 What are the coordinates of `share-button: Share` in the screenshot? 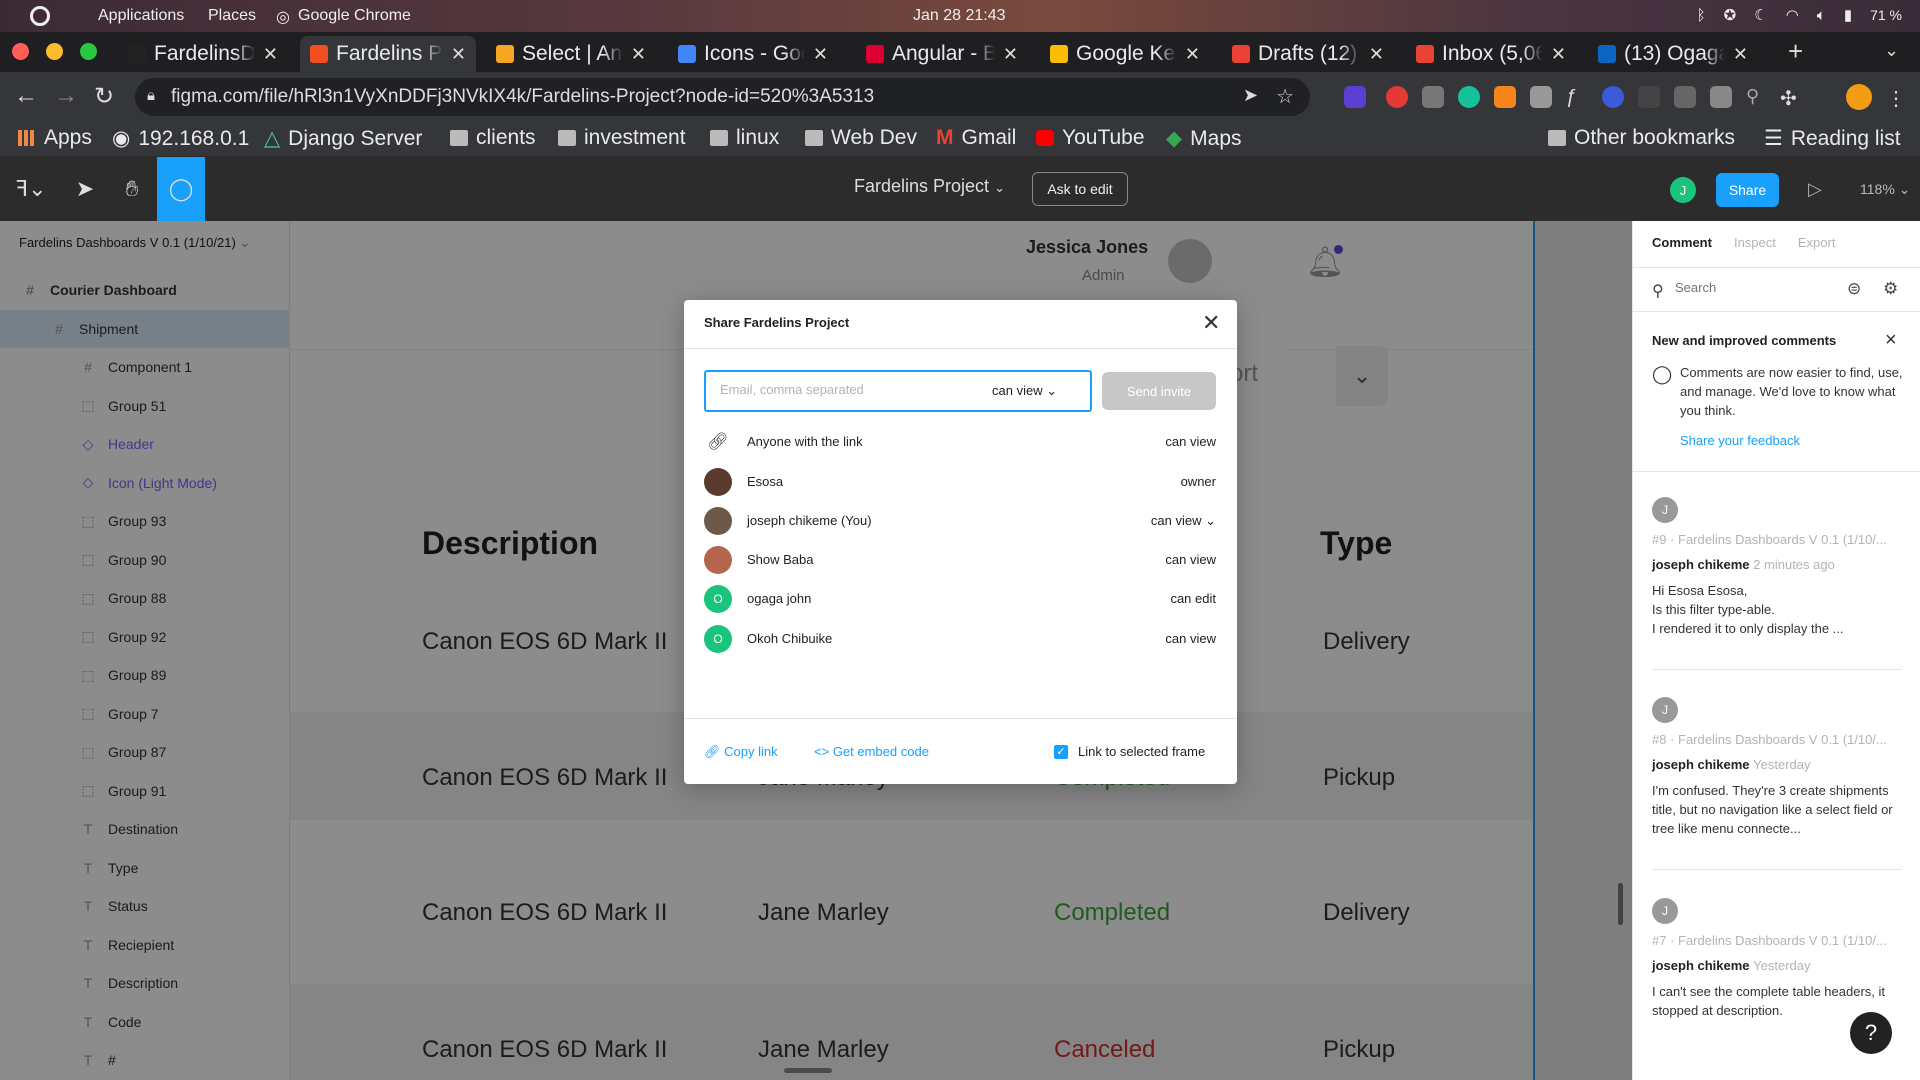 It's located at (1747, 190).